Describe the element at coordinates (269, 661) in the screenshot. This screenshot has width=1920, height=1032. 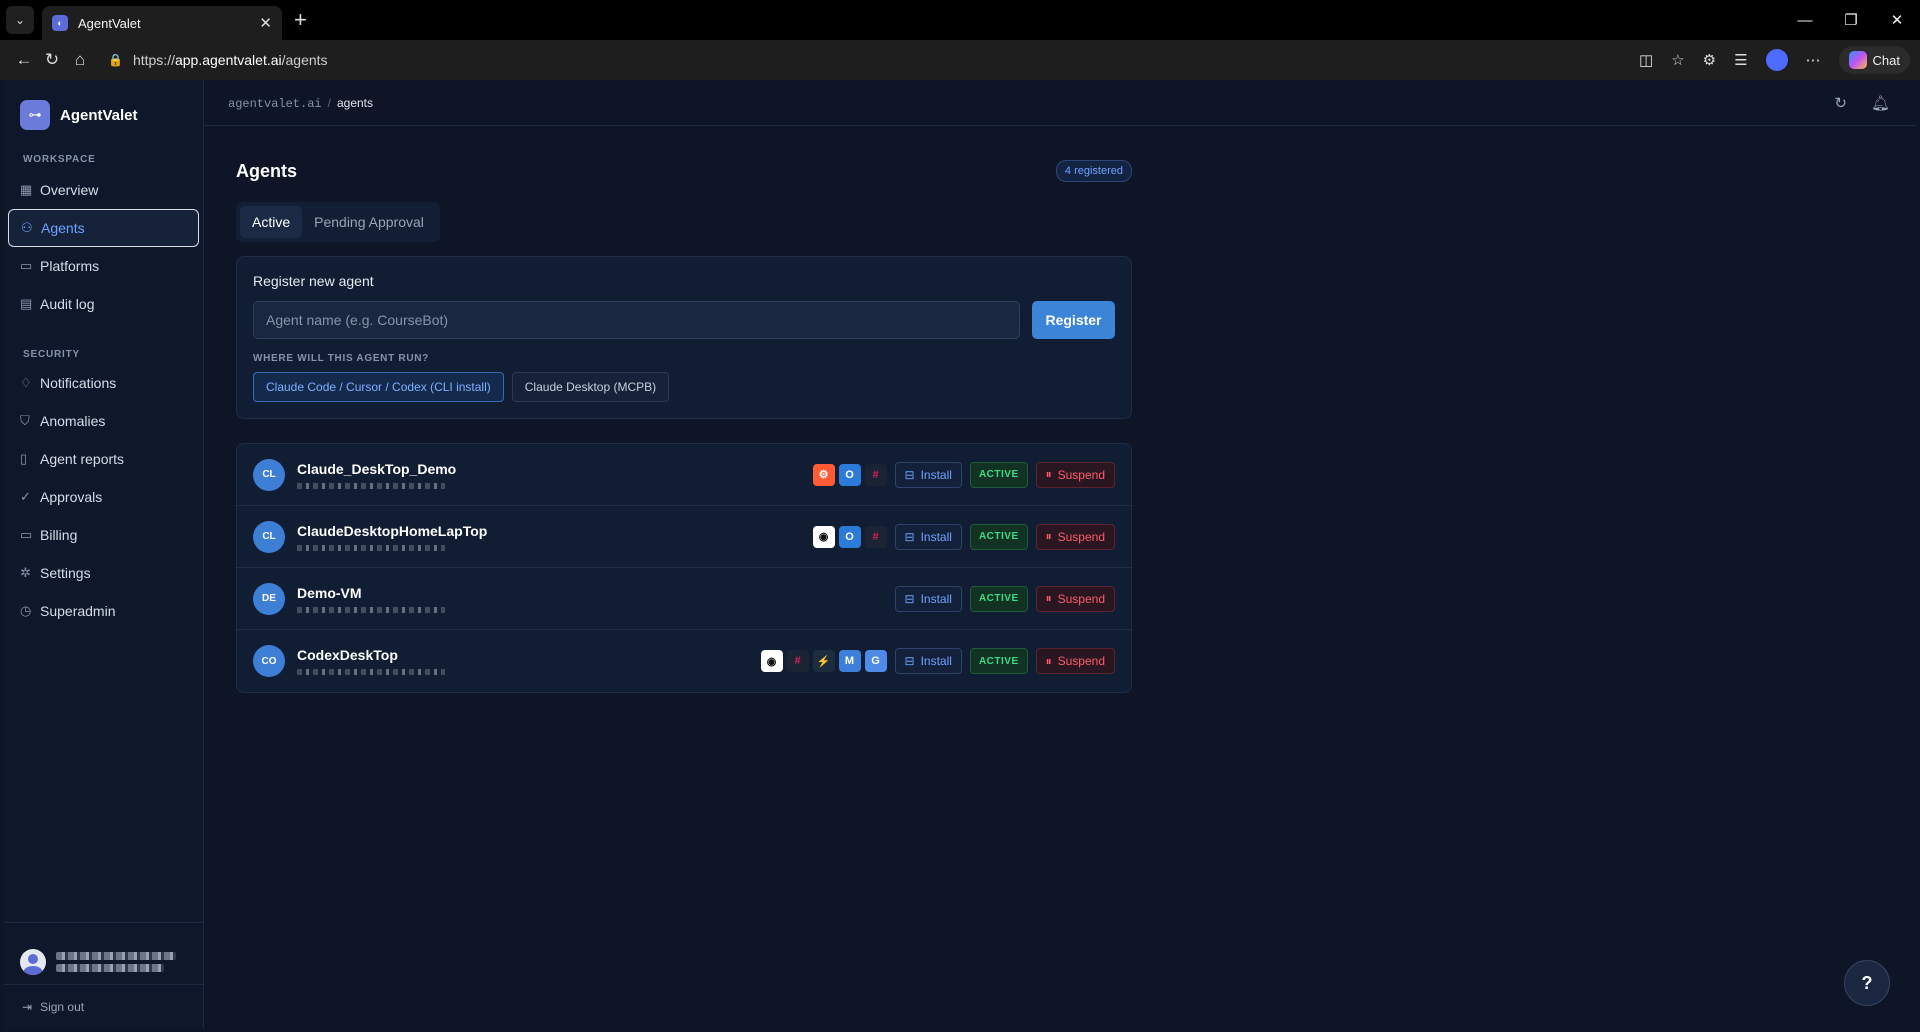
I see `agent-avatar: CO` at that location.